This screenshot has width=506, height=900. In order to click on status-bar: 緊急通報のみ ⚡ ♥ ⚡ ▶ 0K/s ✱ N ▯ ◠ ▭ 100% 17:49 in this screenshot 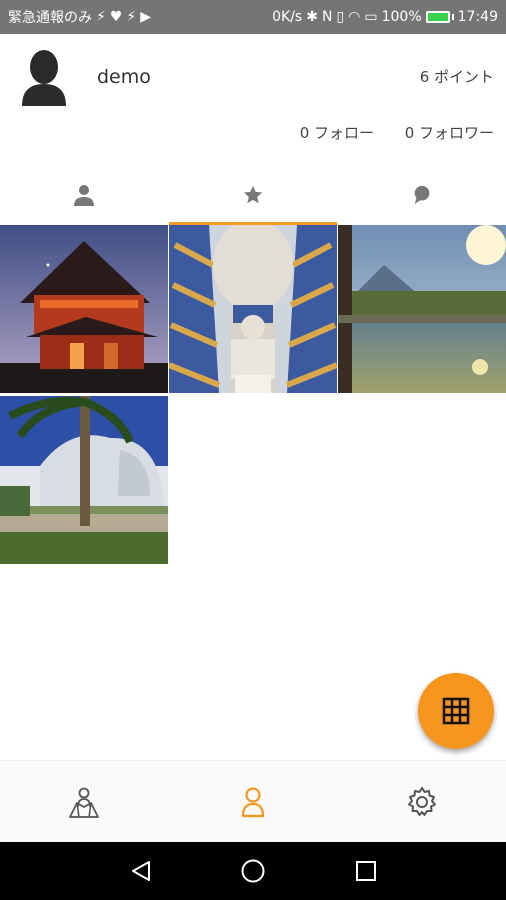, I will do `click(253, 17)`.